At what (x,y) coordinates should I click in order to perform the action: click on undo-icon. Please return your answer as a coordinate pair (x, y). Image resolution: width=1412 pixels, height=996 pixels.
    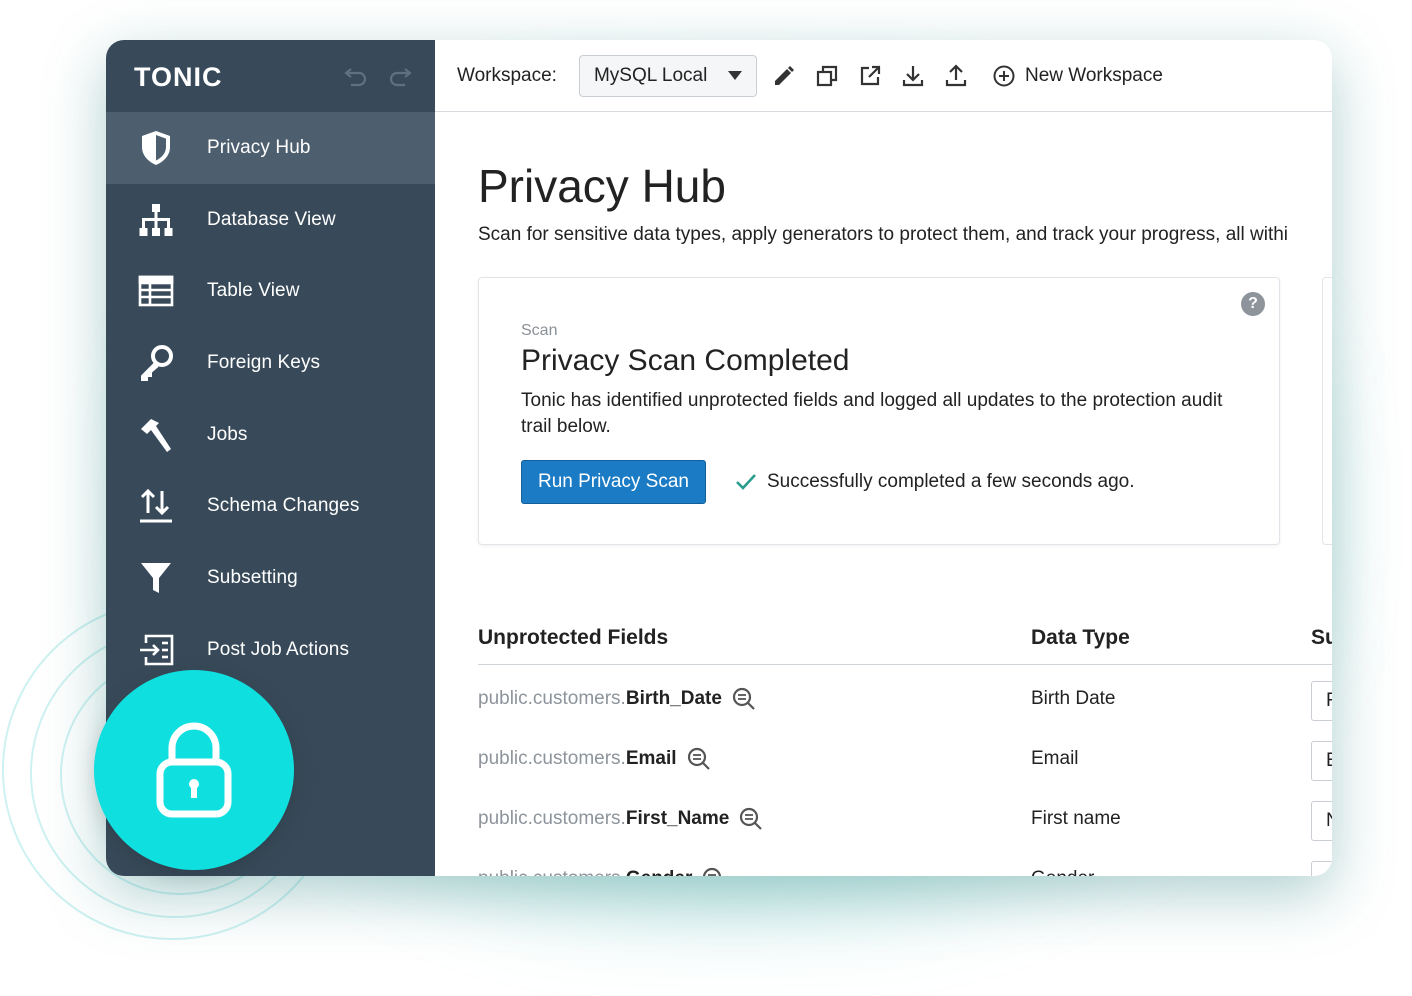
    Looking at the image, I should click on (356, 75).